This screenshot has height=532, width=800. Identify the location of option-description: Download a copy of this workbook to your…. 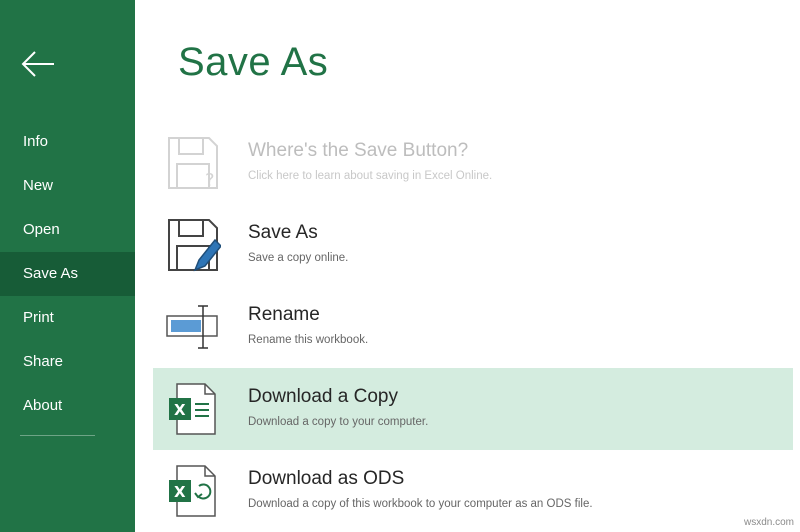
(420, 504).